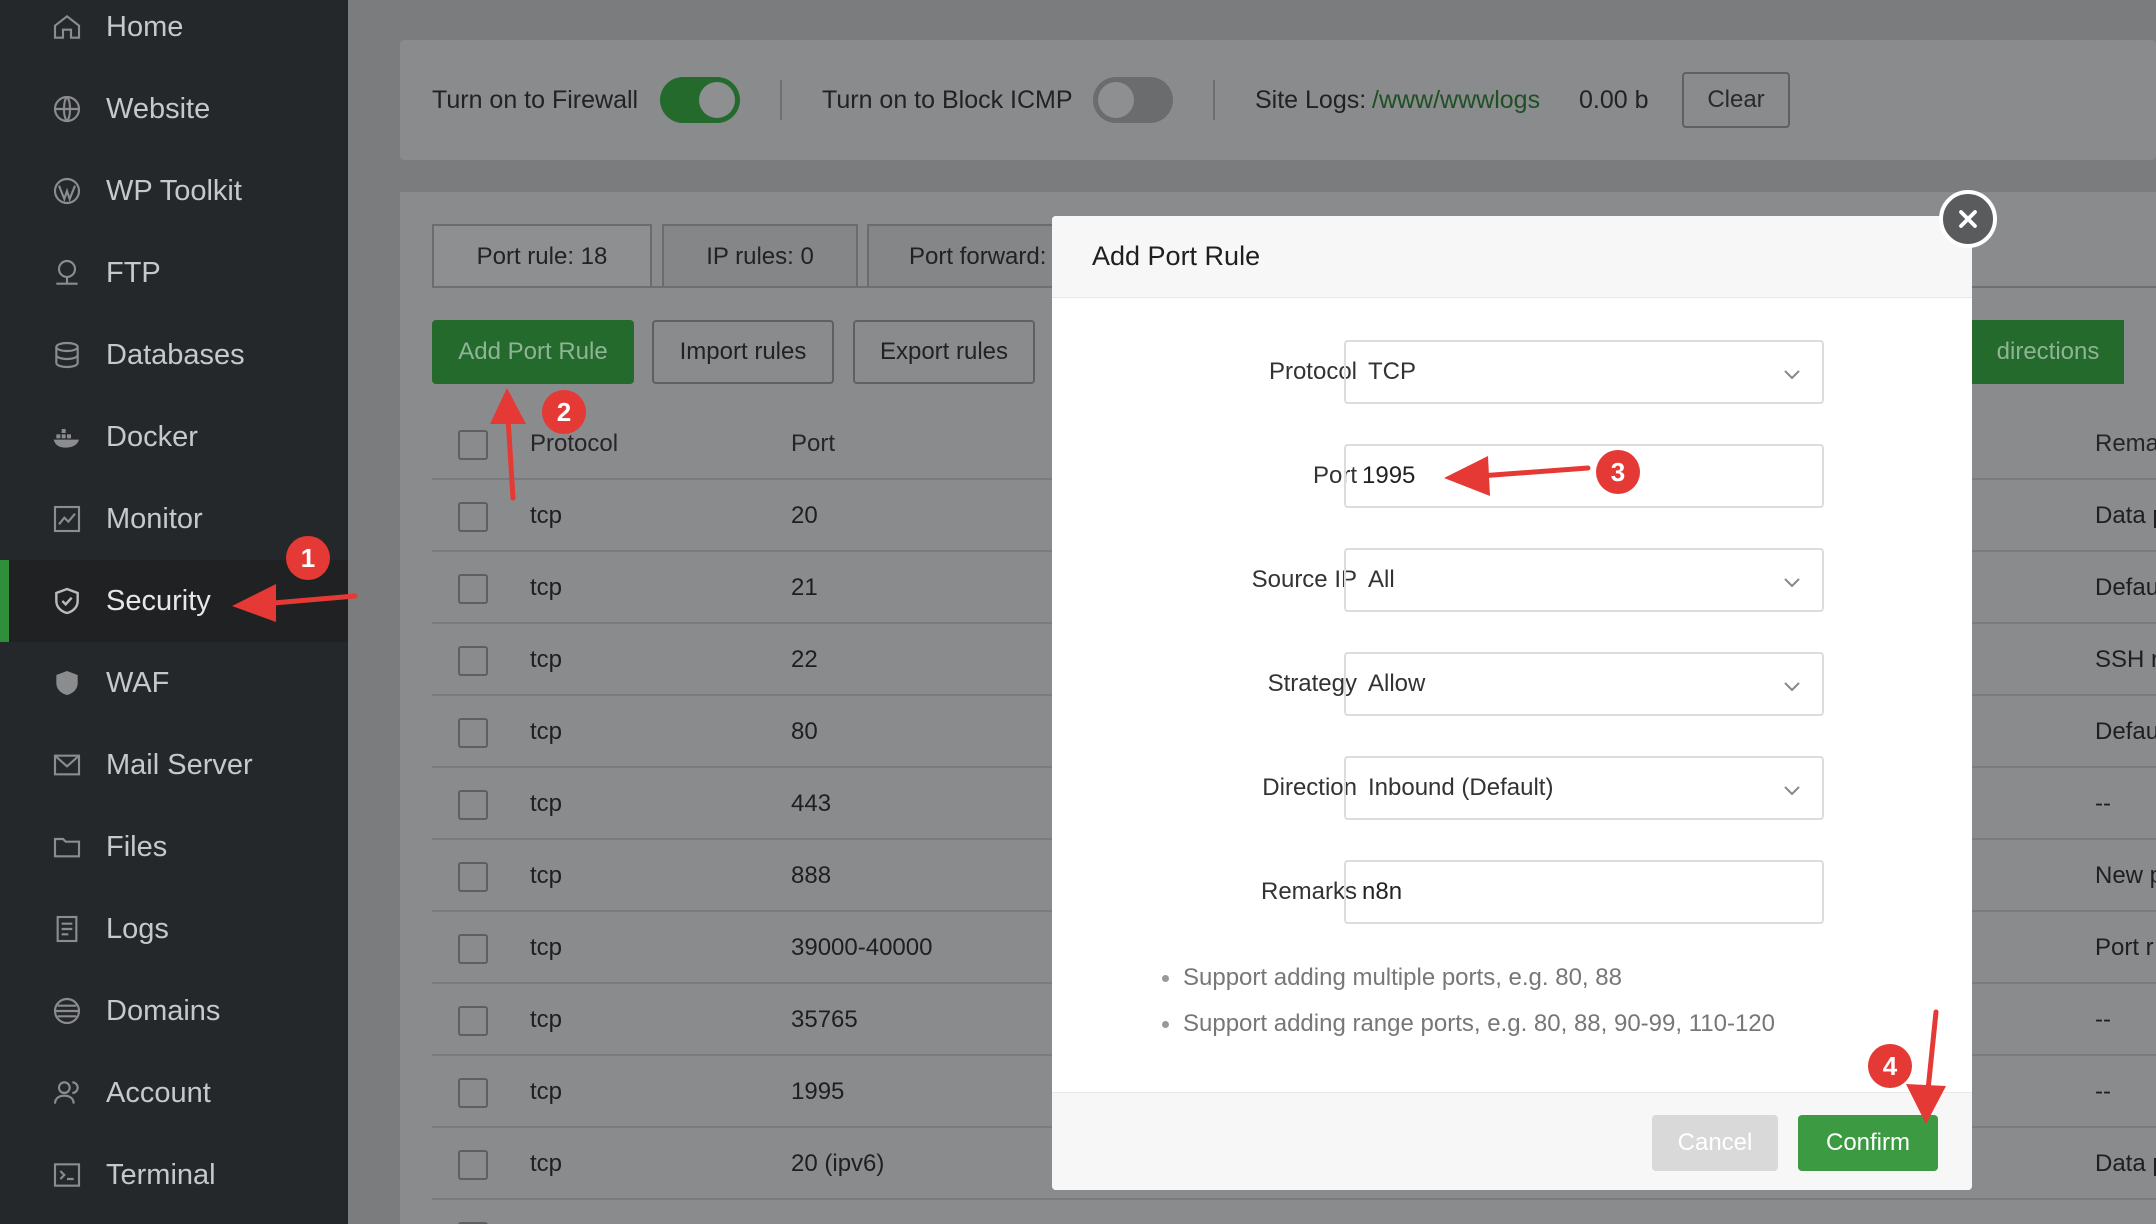  Describe the element at coordinates (137, 928) in the screenshot. I see `sidebar-item-label: Logs` at that location.